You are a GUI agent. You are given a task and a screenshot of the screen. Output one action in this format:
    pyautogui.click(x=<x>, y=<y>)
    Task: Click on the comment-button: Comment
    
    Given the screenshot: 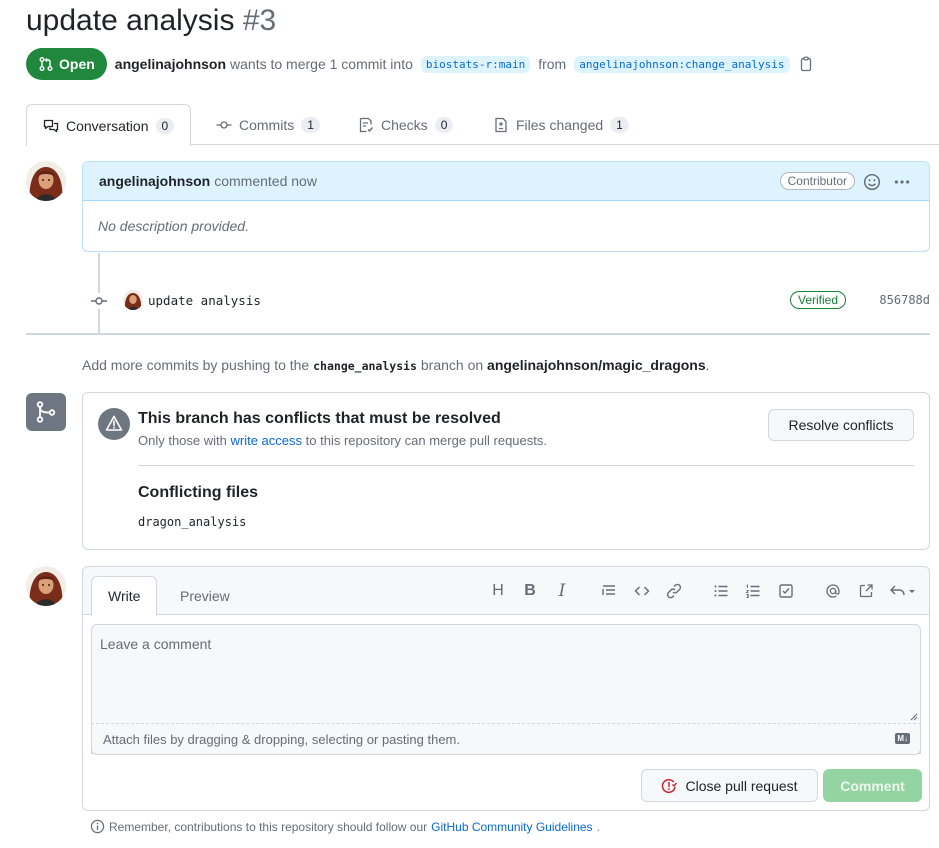 What is the action you would take?
    pyautogui.click(x=872, y=785)
    